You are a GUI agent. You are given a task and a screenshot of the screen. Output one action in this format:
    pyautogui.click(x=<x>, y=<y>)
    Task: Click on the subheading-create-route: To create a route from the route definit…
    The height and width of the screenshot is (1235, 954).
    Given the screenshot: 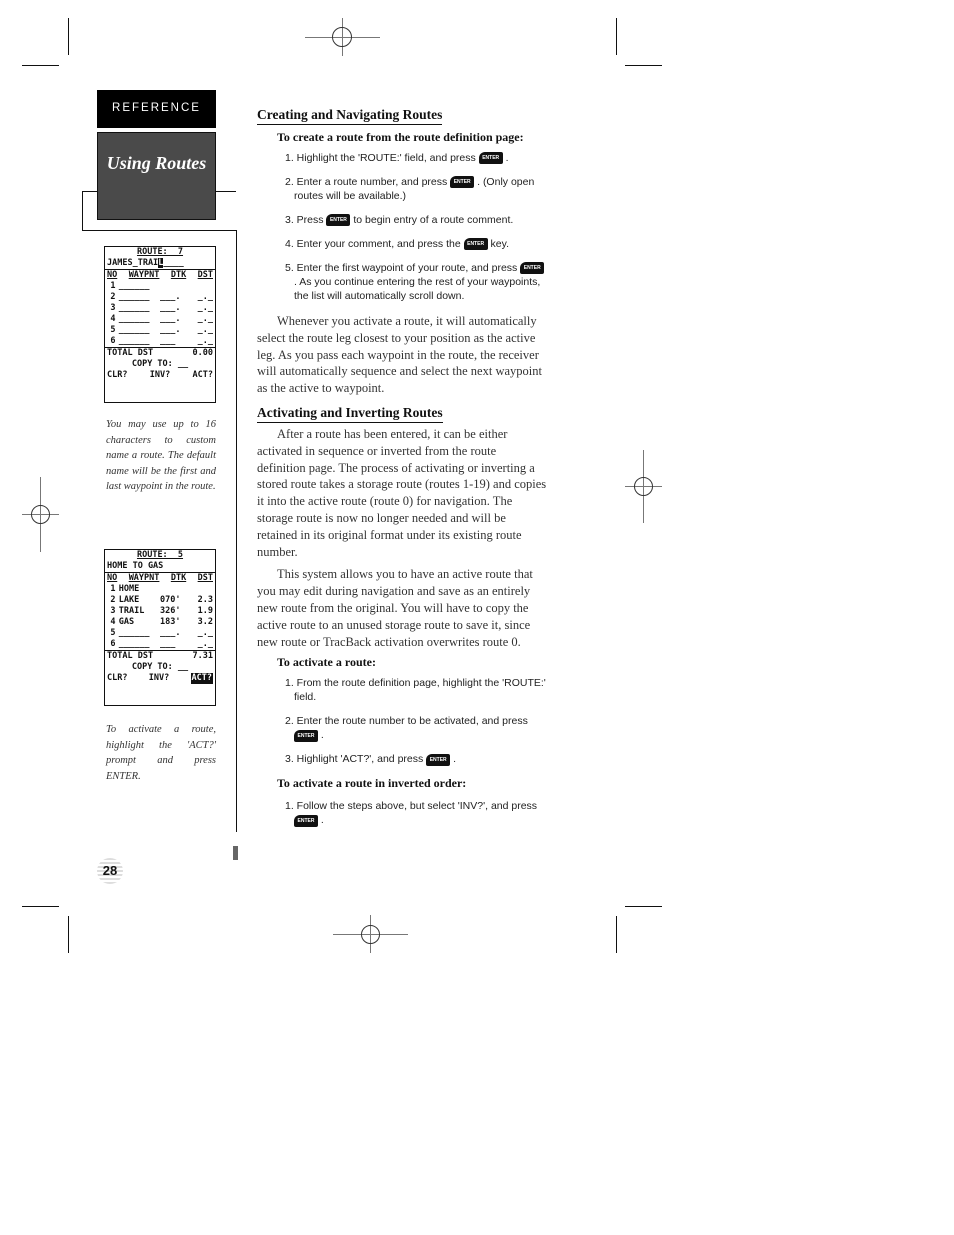 What is the action you would take?
    pyautogui.click(x=400, y=137)
    